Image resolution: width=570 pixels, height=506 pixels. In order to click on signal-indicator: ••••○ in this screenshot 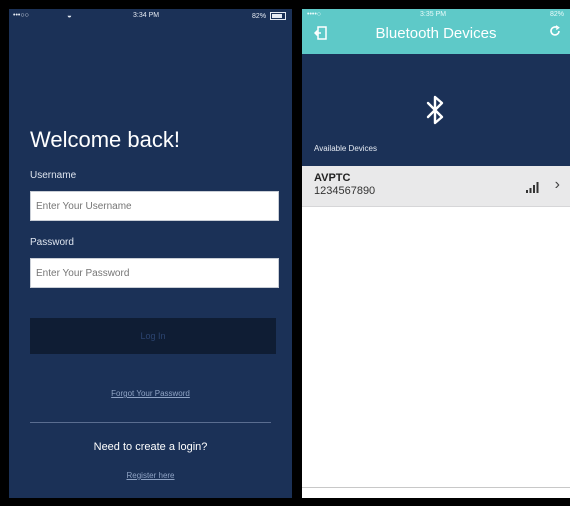, I will do `click(314, 14)`.